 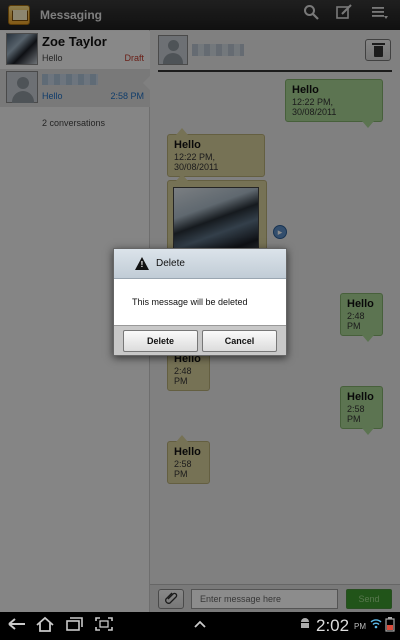 What do you see at coordinates (142, 264) in the screenshot?
I see `warning-icon-mark: !` at bounding box center [142, 264].